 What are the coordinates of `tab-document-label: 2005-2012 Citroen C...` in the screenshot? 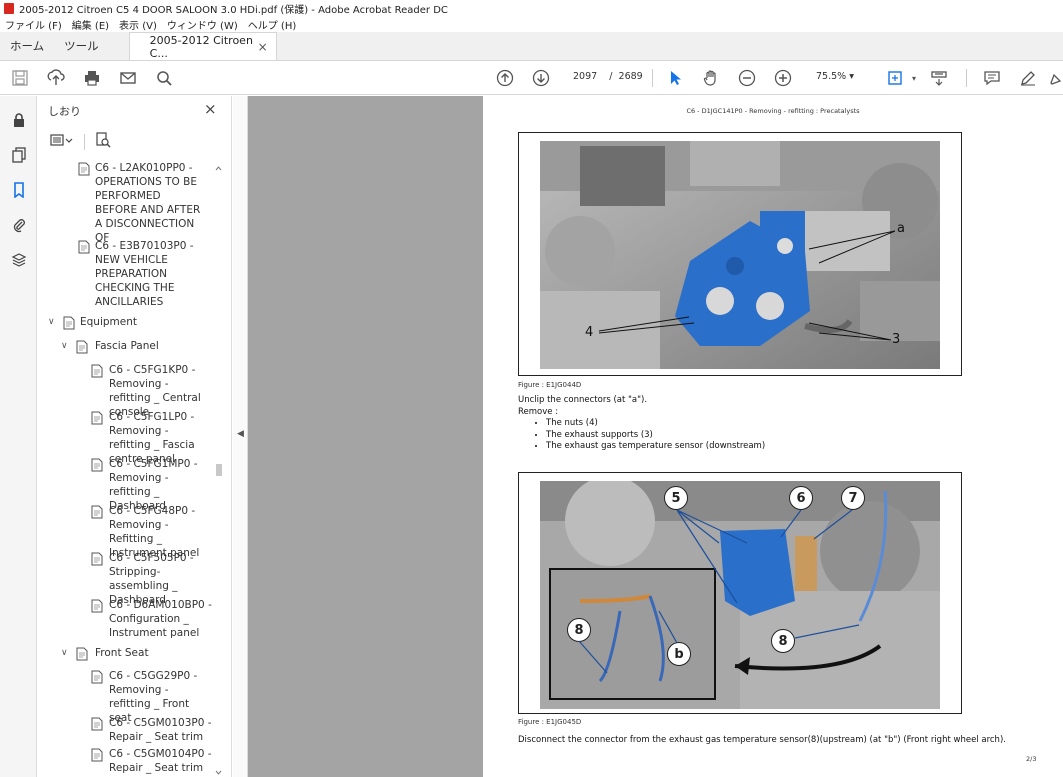 It's located at (201, 46).